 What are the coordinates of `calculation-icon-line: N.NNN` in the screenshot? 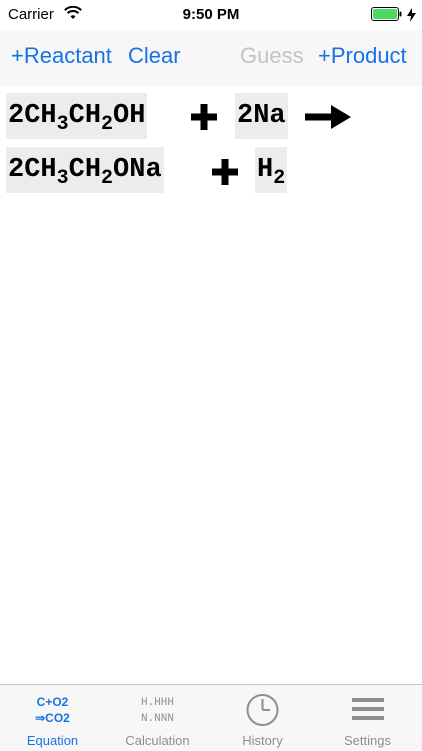 It's located at (157, 719).